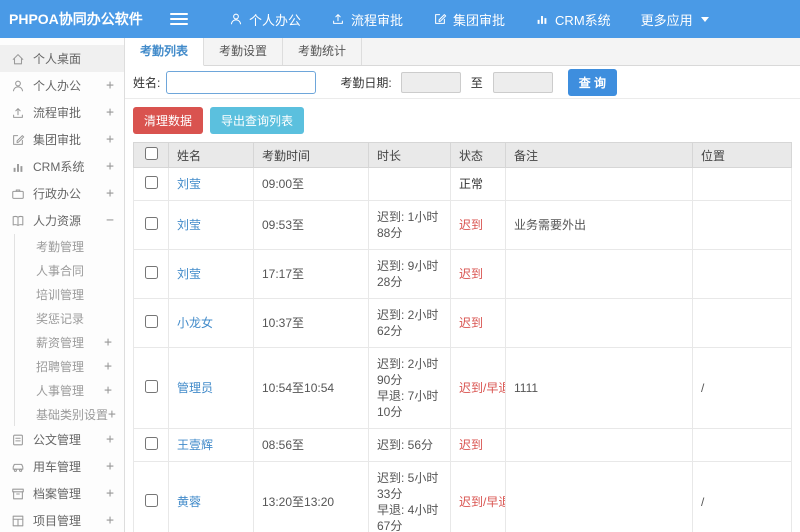 The width and height of the screenshot is (800, 532). What do you see at coordinates (189, 502) in the screenshot?
I see `employee-name-link: 黄蓉` at bounding box center [189, 502].